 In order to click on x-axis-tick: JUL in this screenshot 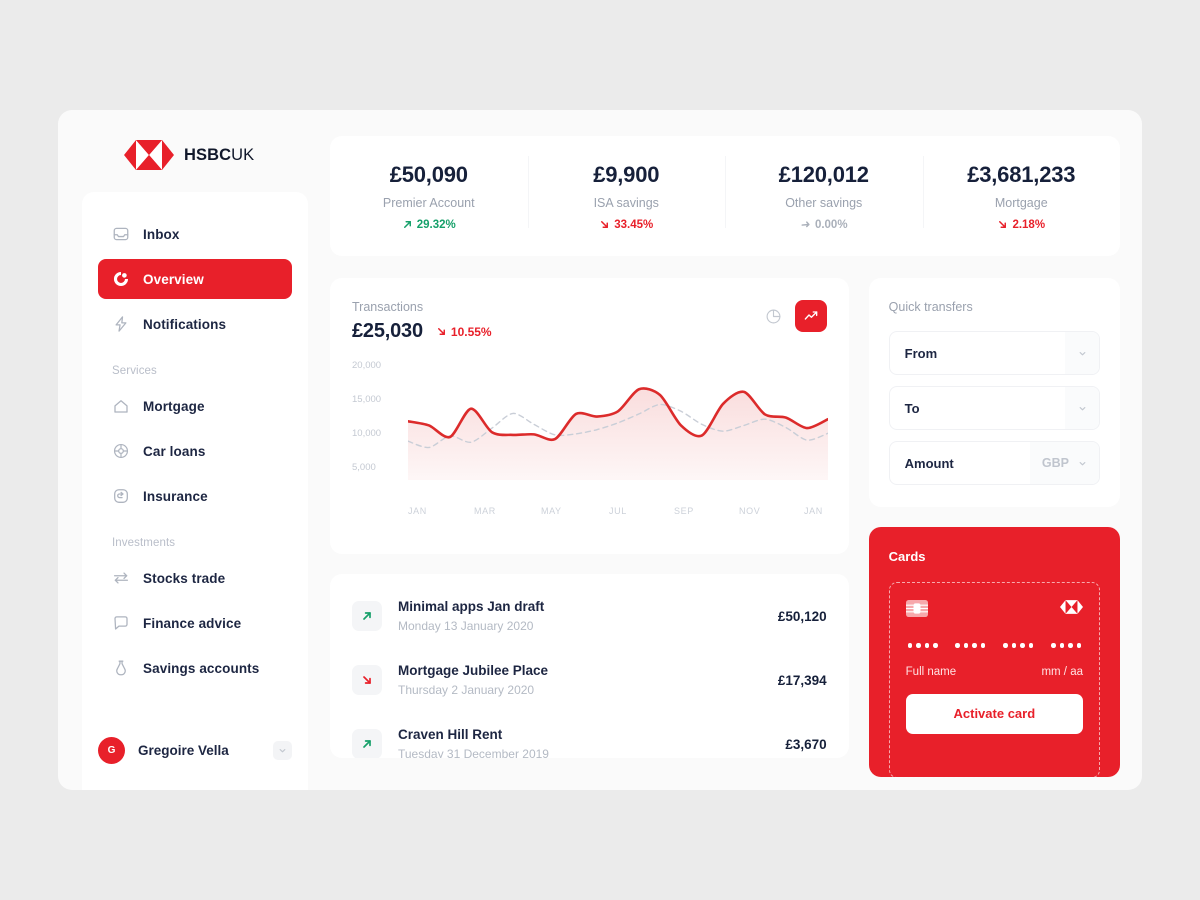, I will do `click(618, 511)`.